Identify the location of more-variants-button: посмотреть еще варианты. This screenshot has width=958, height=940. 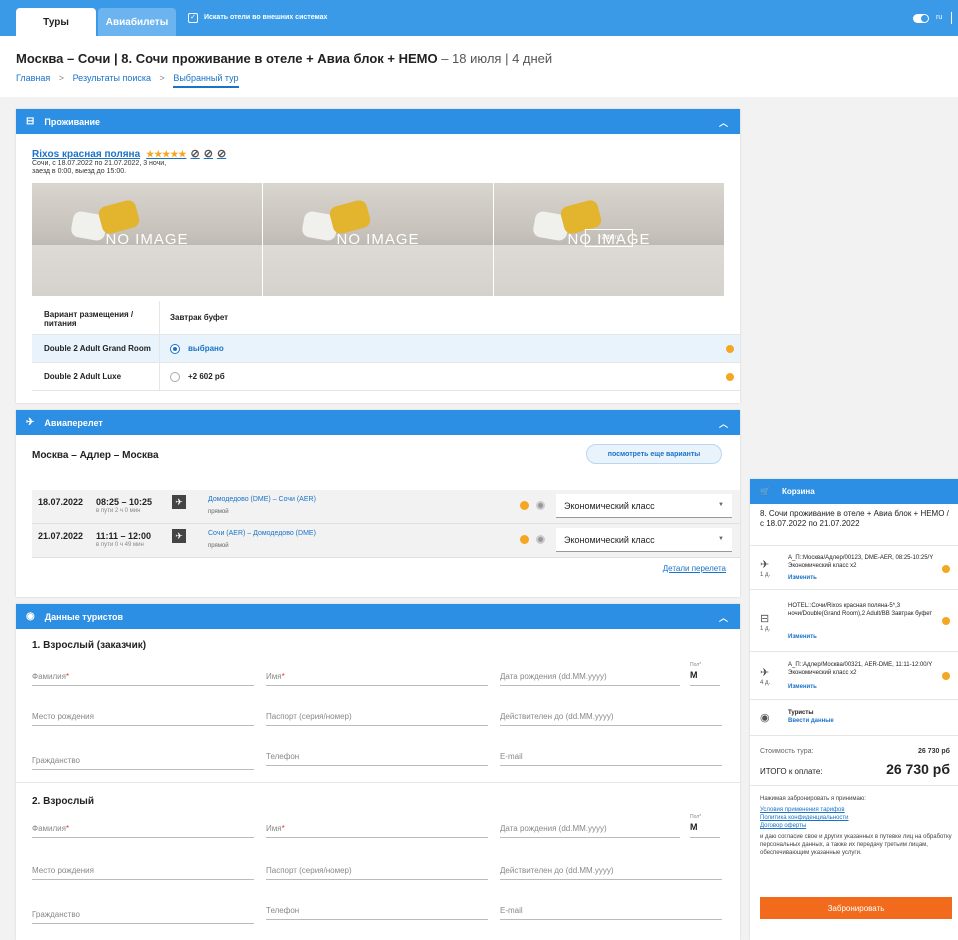
(654, 454).